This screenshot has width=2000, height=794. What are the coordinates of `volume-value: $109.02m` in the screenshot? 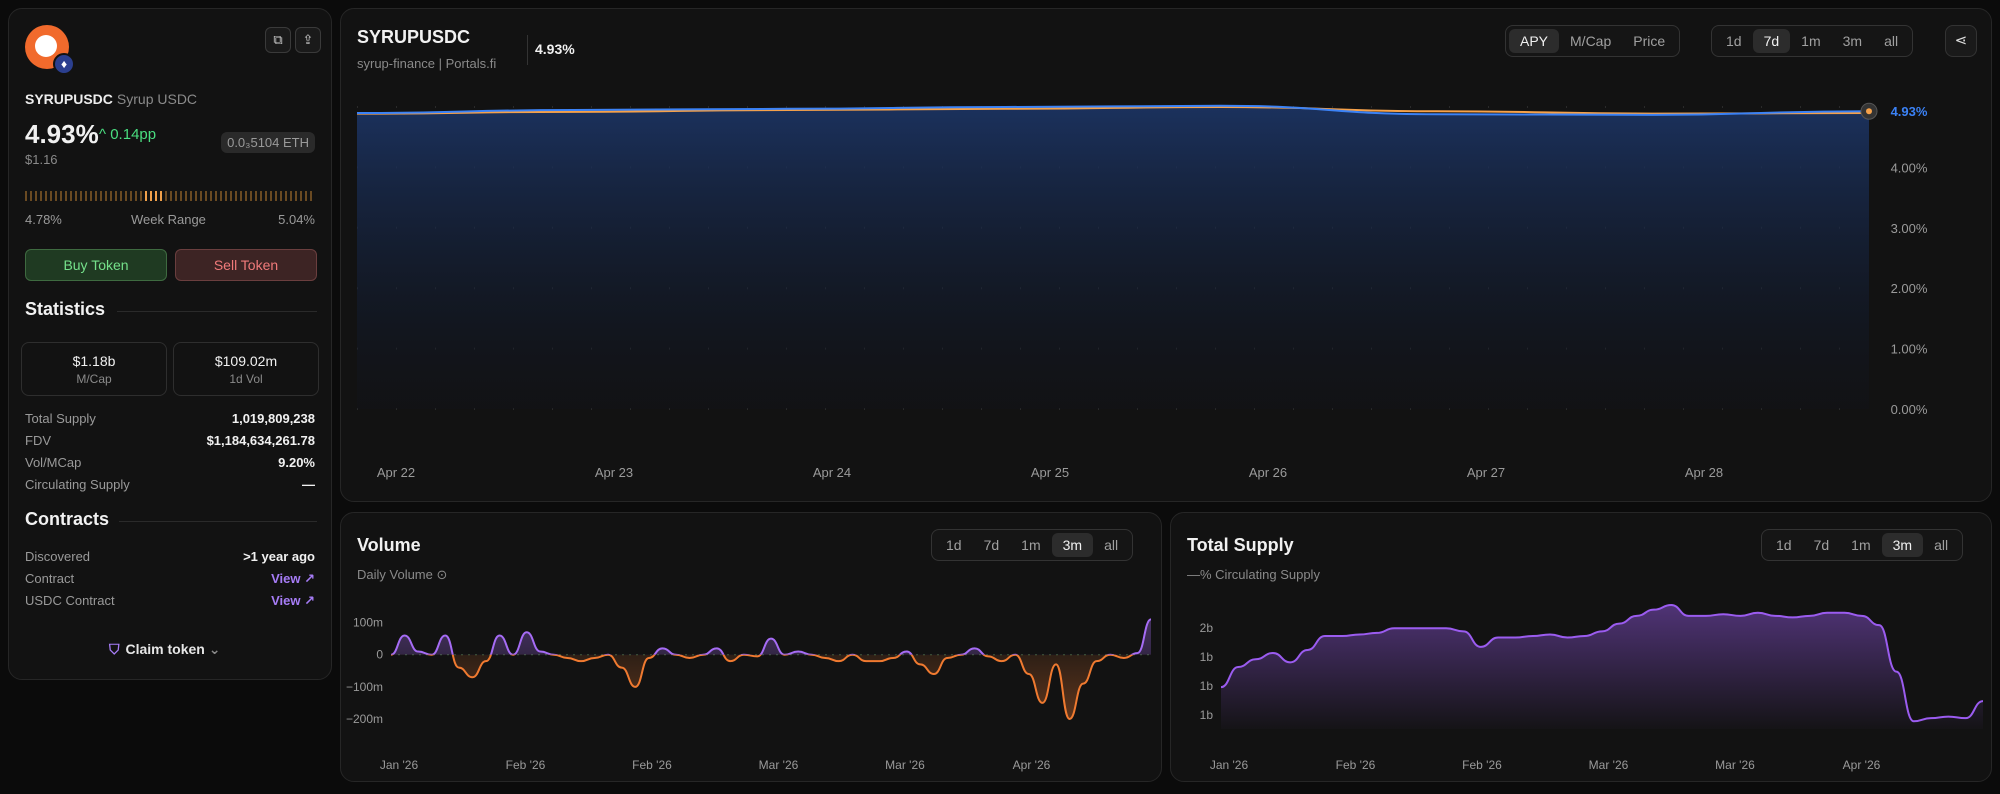 It's located at (246, 361).